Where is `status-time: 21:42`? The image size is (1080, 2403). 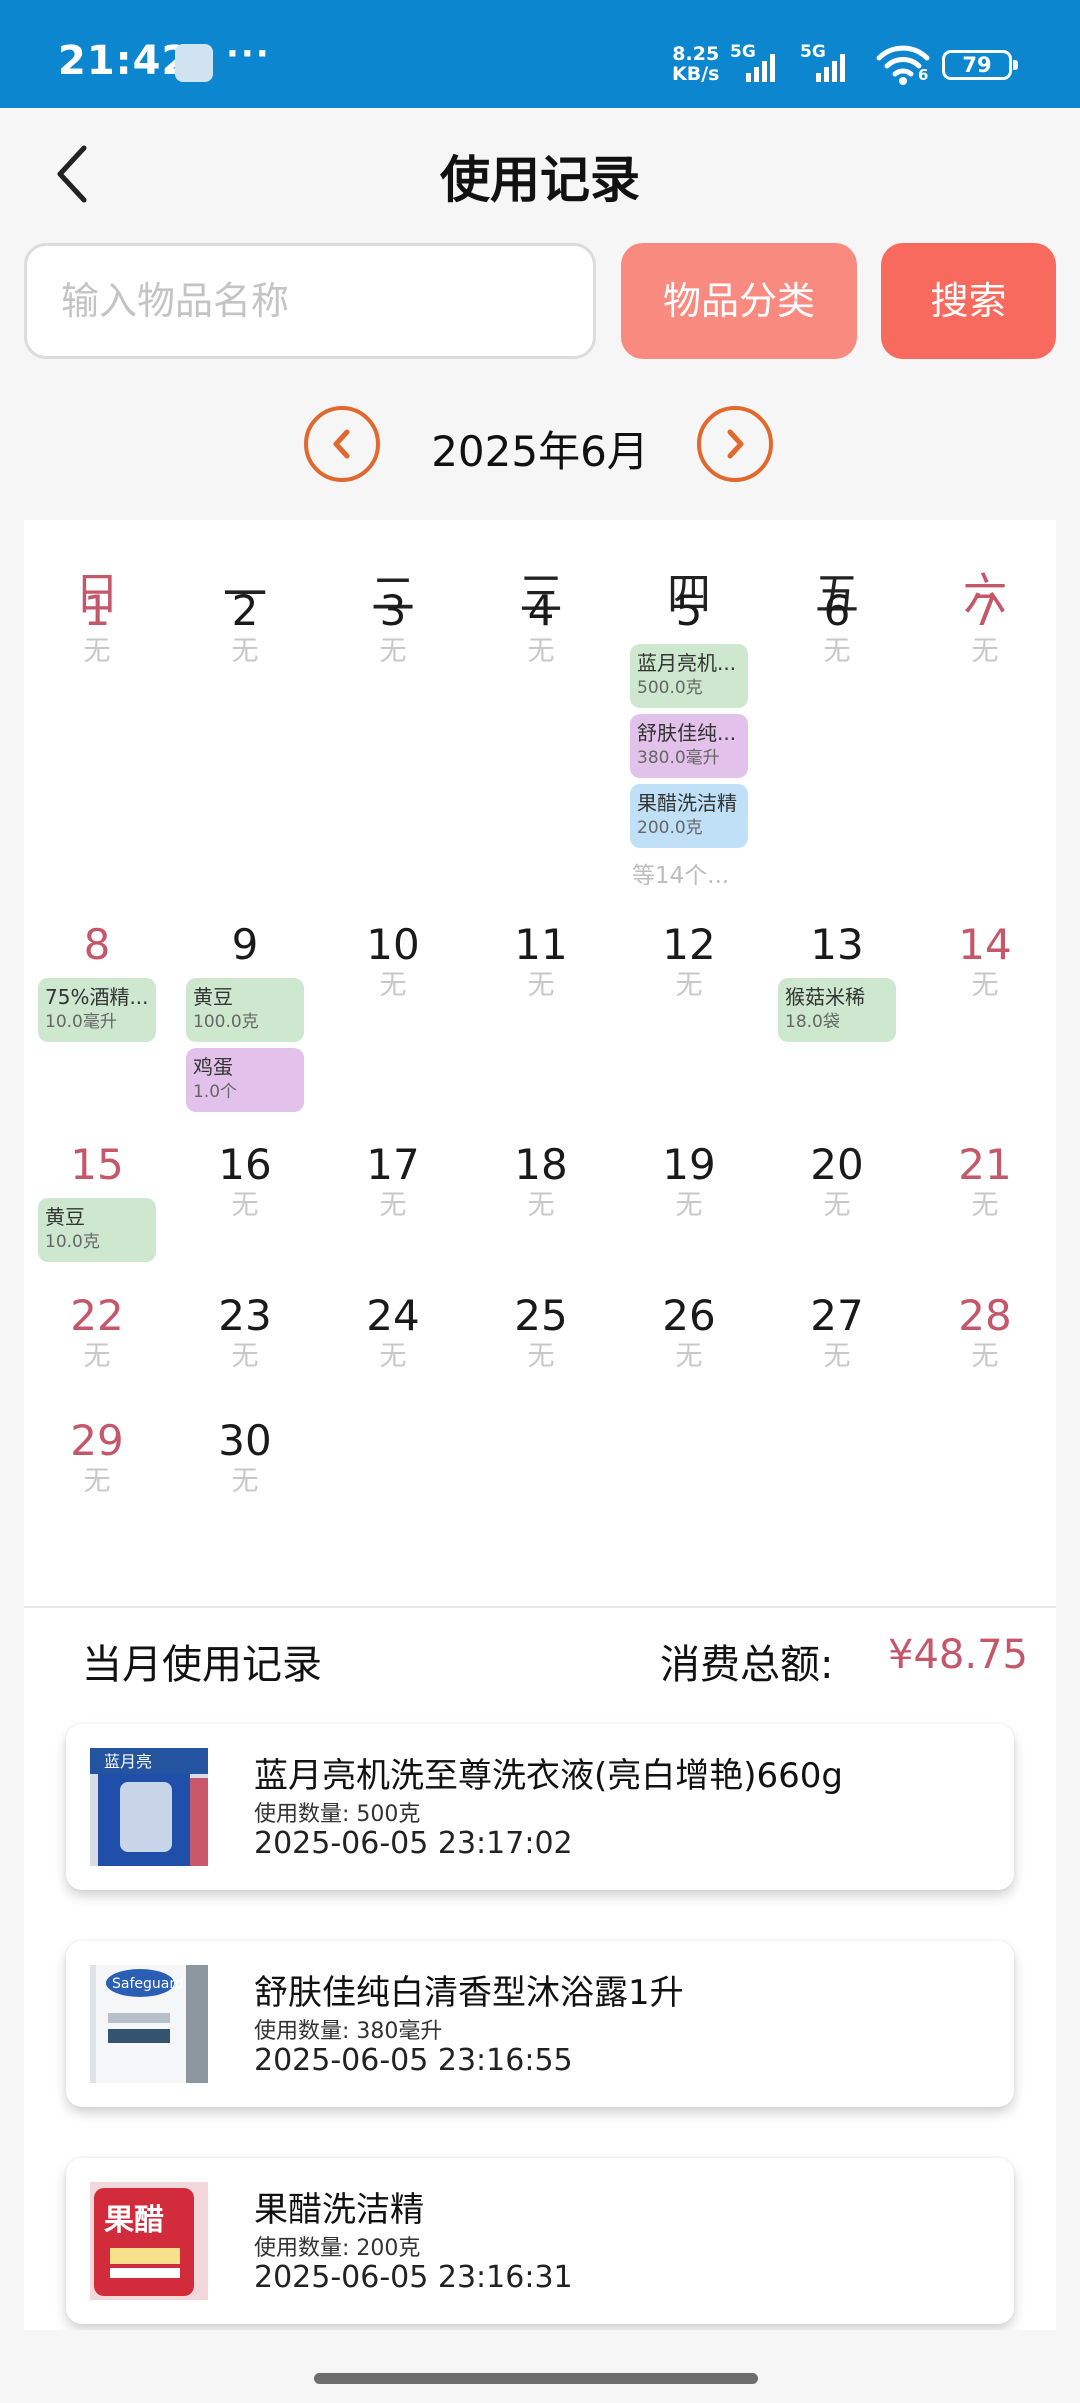 status-time: 21:42 is located at coordinates (124, 61).